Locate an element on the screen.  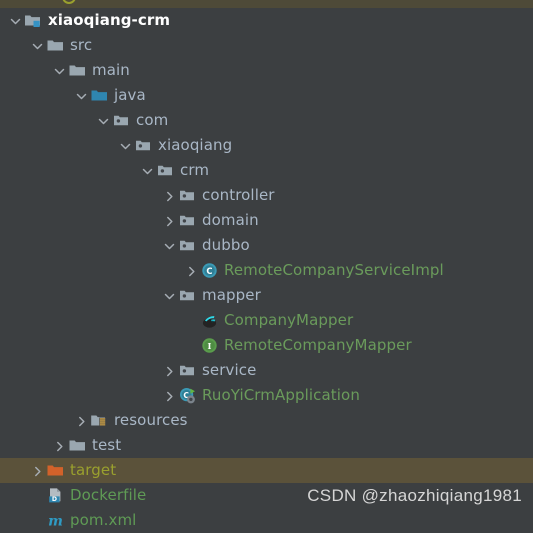
tree-row-target: target is located at coordinates (266, 470).